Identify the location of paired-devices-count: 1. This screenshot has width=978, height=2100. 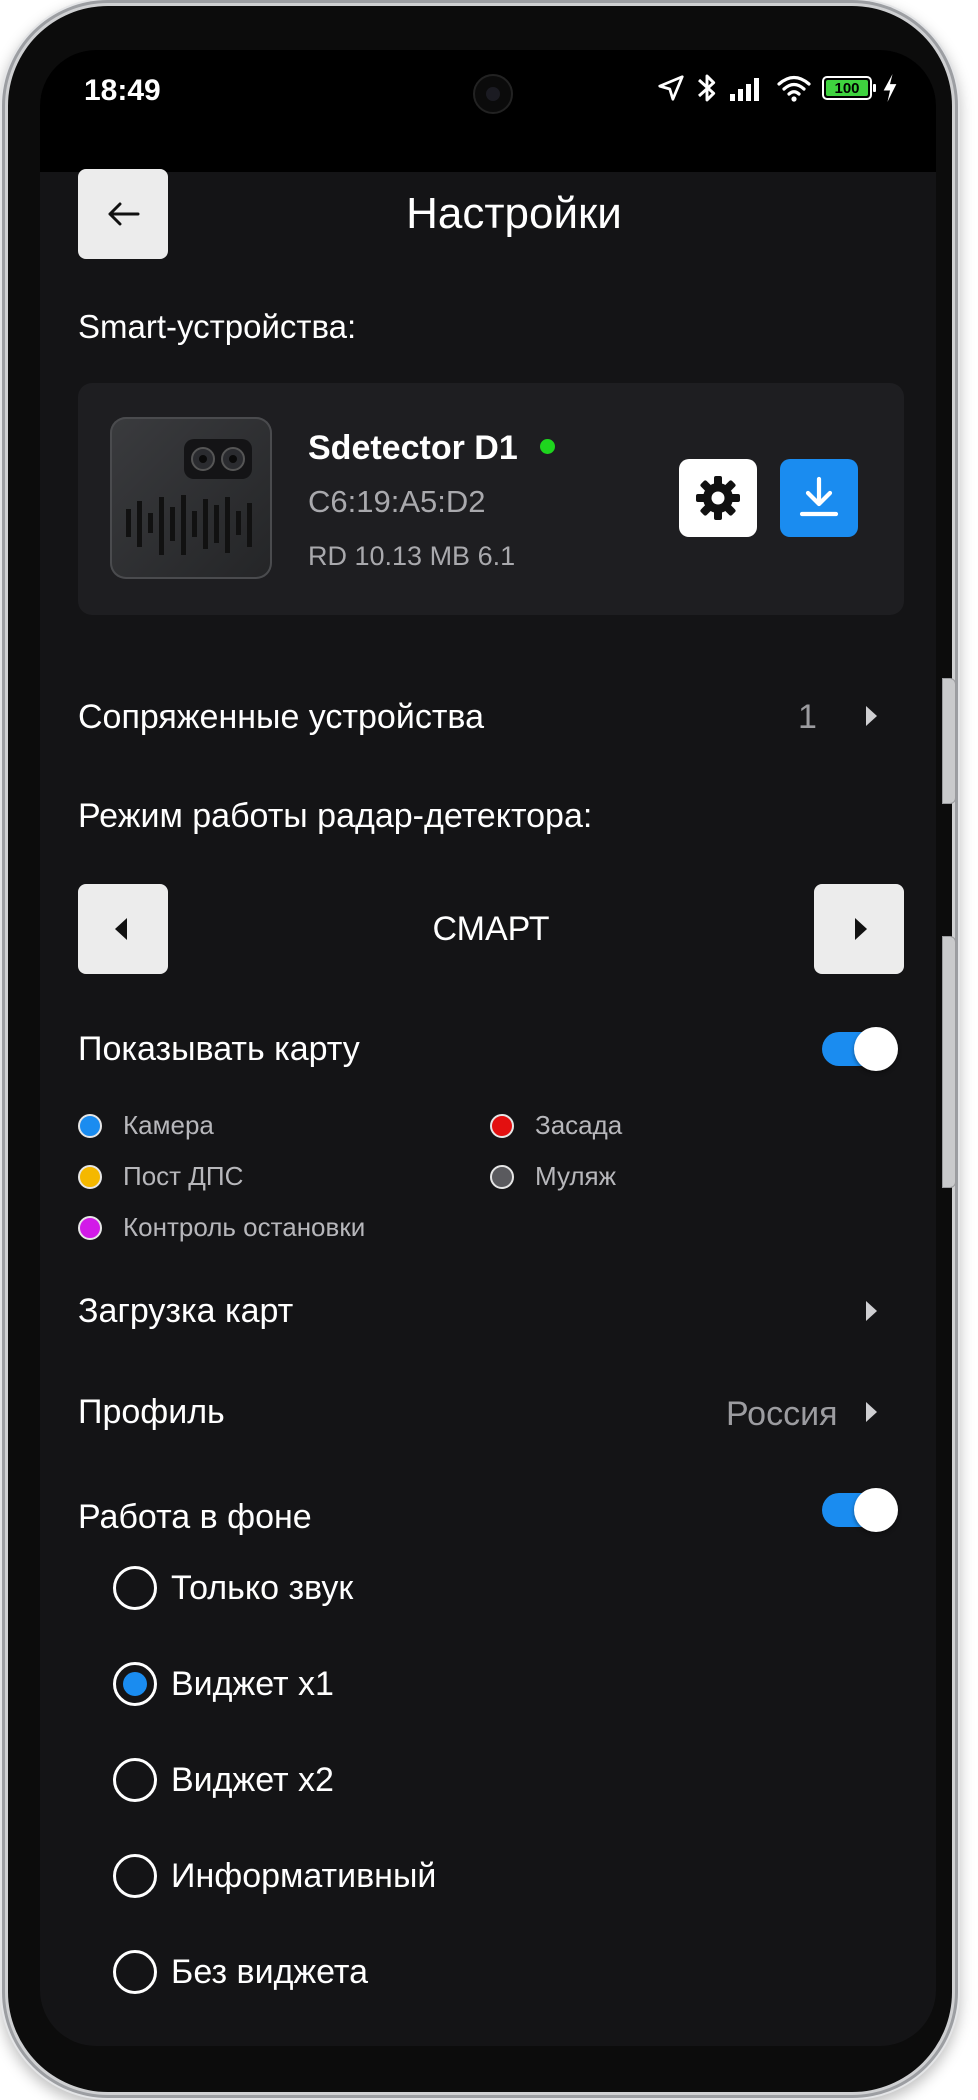
(807, 717).